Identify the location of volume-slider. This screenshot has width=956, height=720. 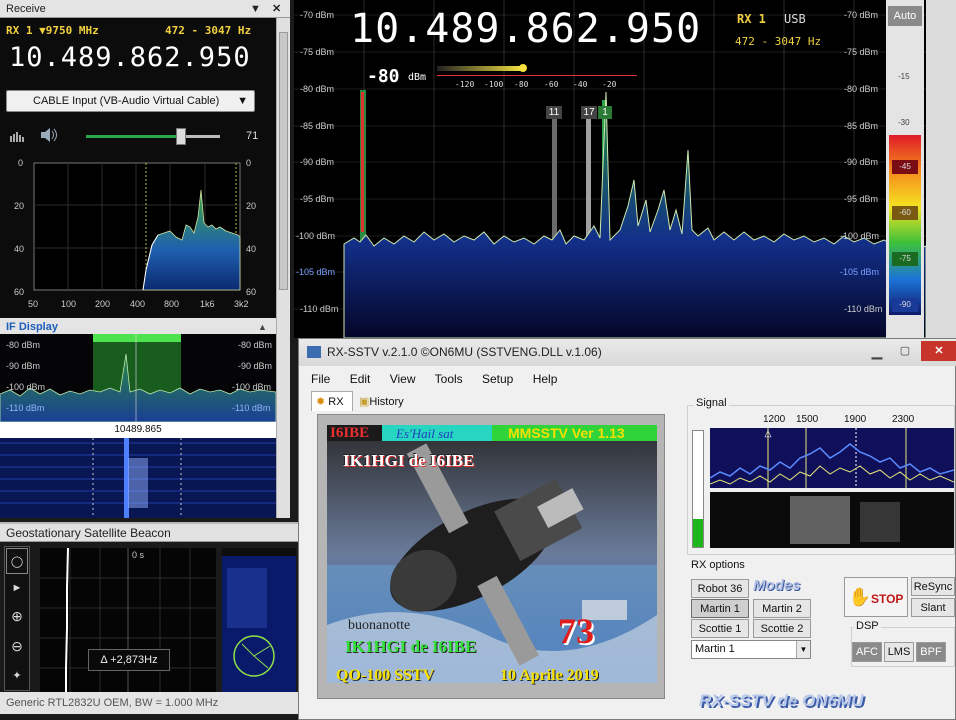
(153, 136).